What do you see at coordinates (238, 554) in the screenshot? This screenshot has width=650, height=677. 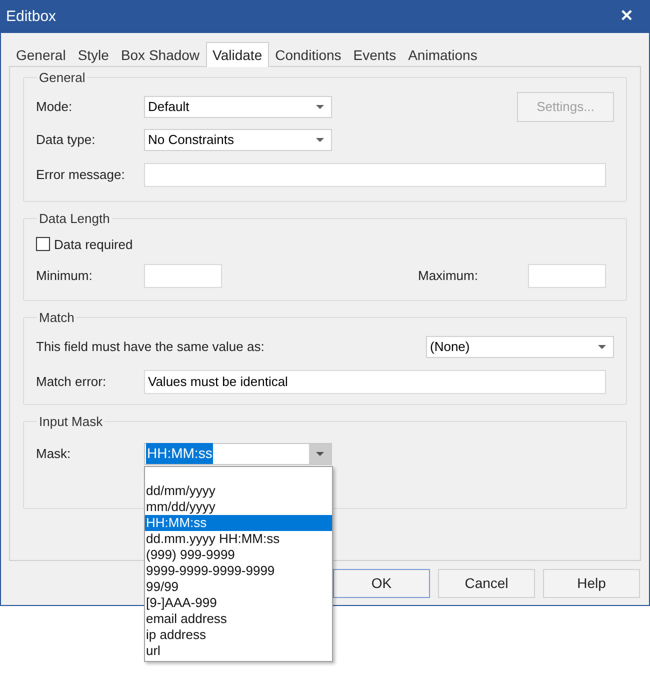 I see `dropdown-option: (999) 999-9999` at bounding box center [238, 554].